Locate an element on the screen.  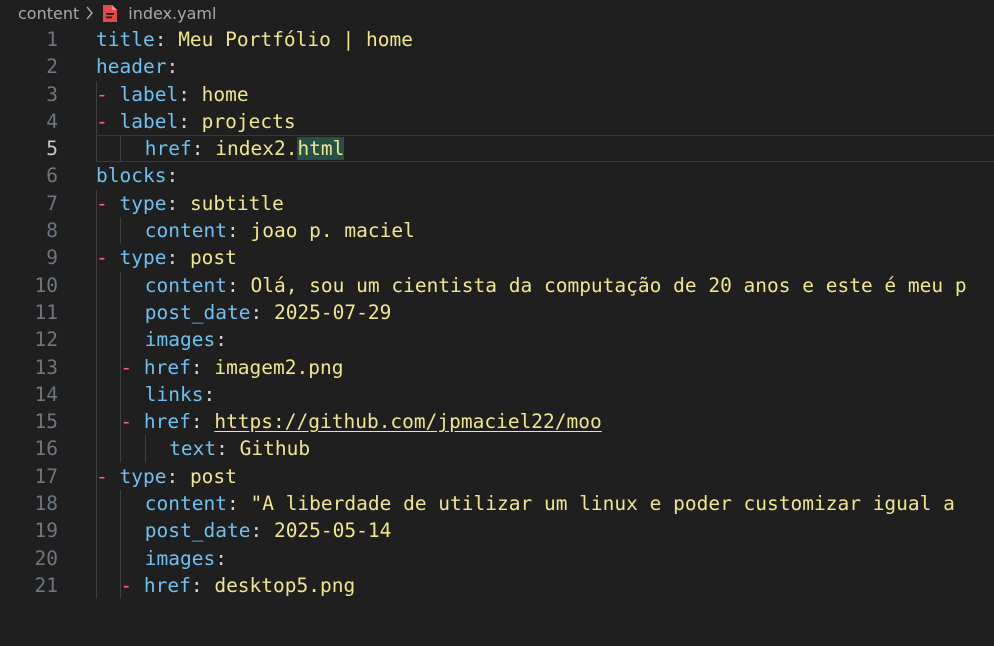
yaml-value: subtitle is located at coordinates (236, 203).